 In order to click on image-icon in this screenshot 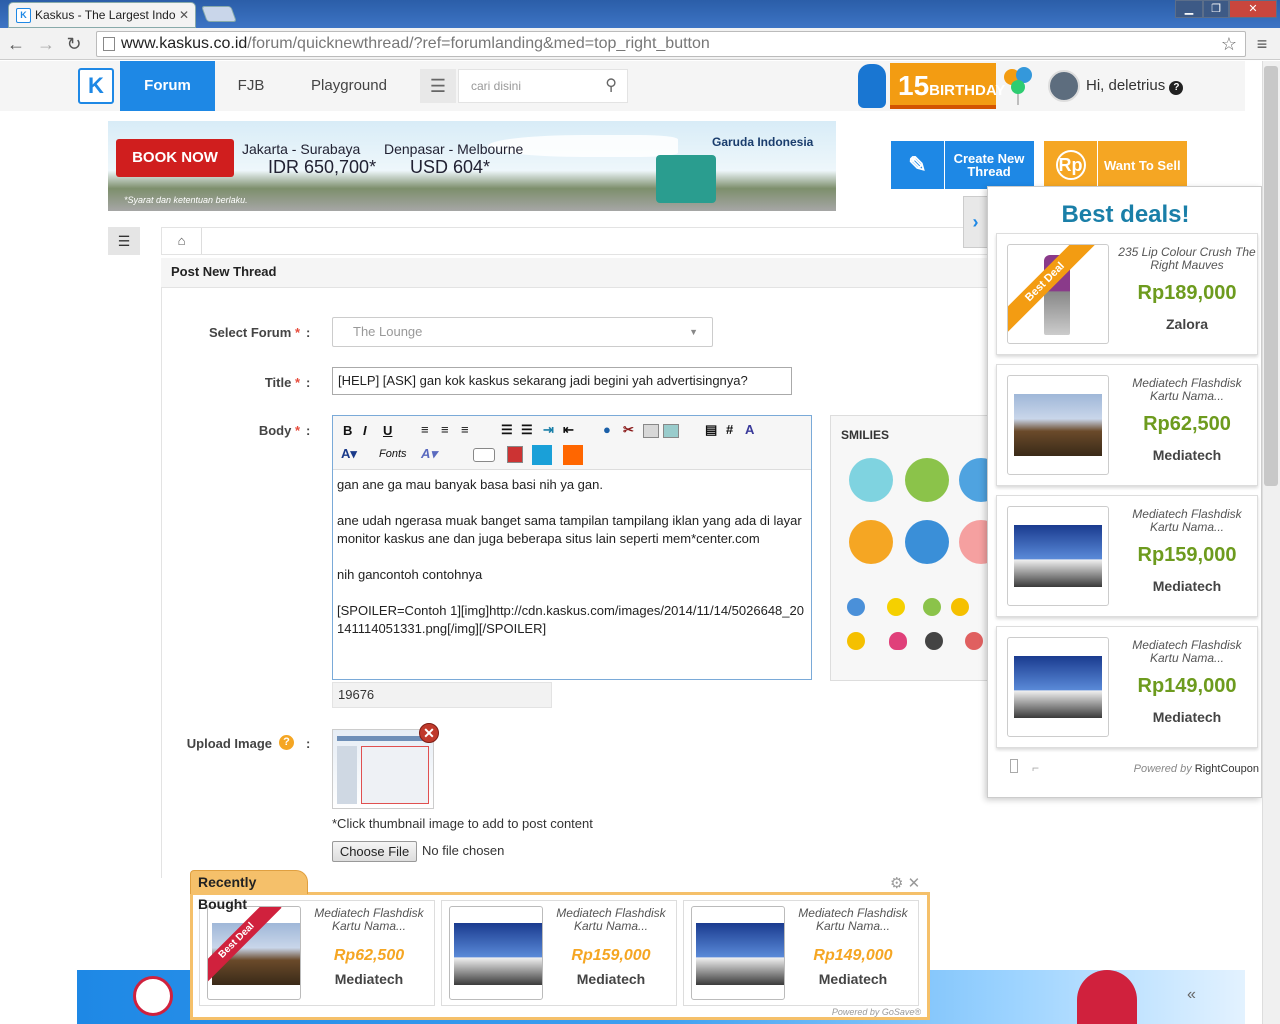, I will do `click(671, 431)`.